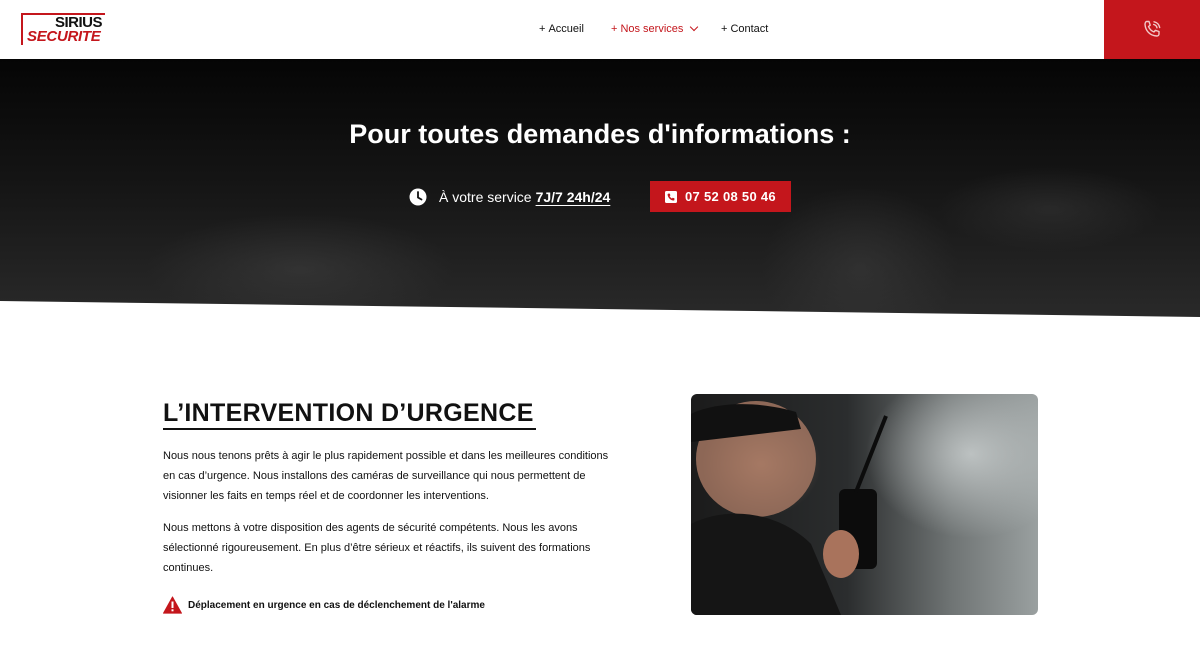  I want to click on nav-item-accueil: + Accueil, so click(561, 29).